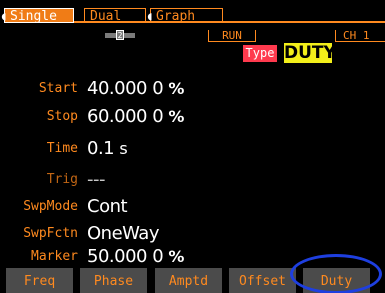 This screenshot has width=385, height=293. What do you see at coordinates (33, 16) in the screenshot?
I see `tab-single-label: Single` at bounding box center [33, 16].